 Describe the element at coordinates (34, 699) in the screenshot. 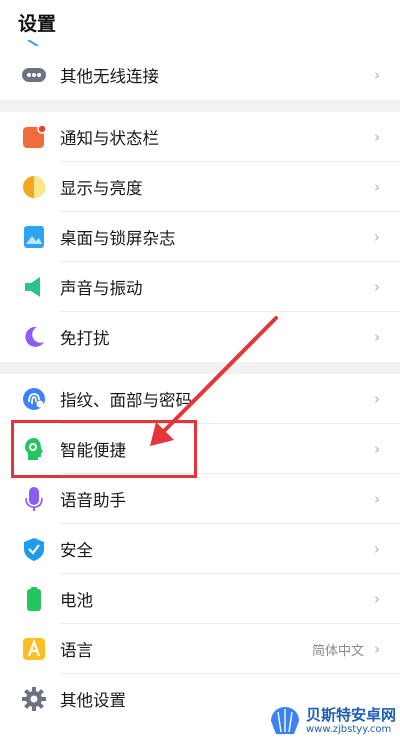

I see `gear-icon` at that location.